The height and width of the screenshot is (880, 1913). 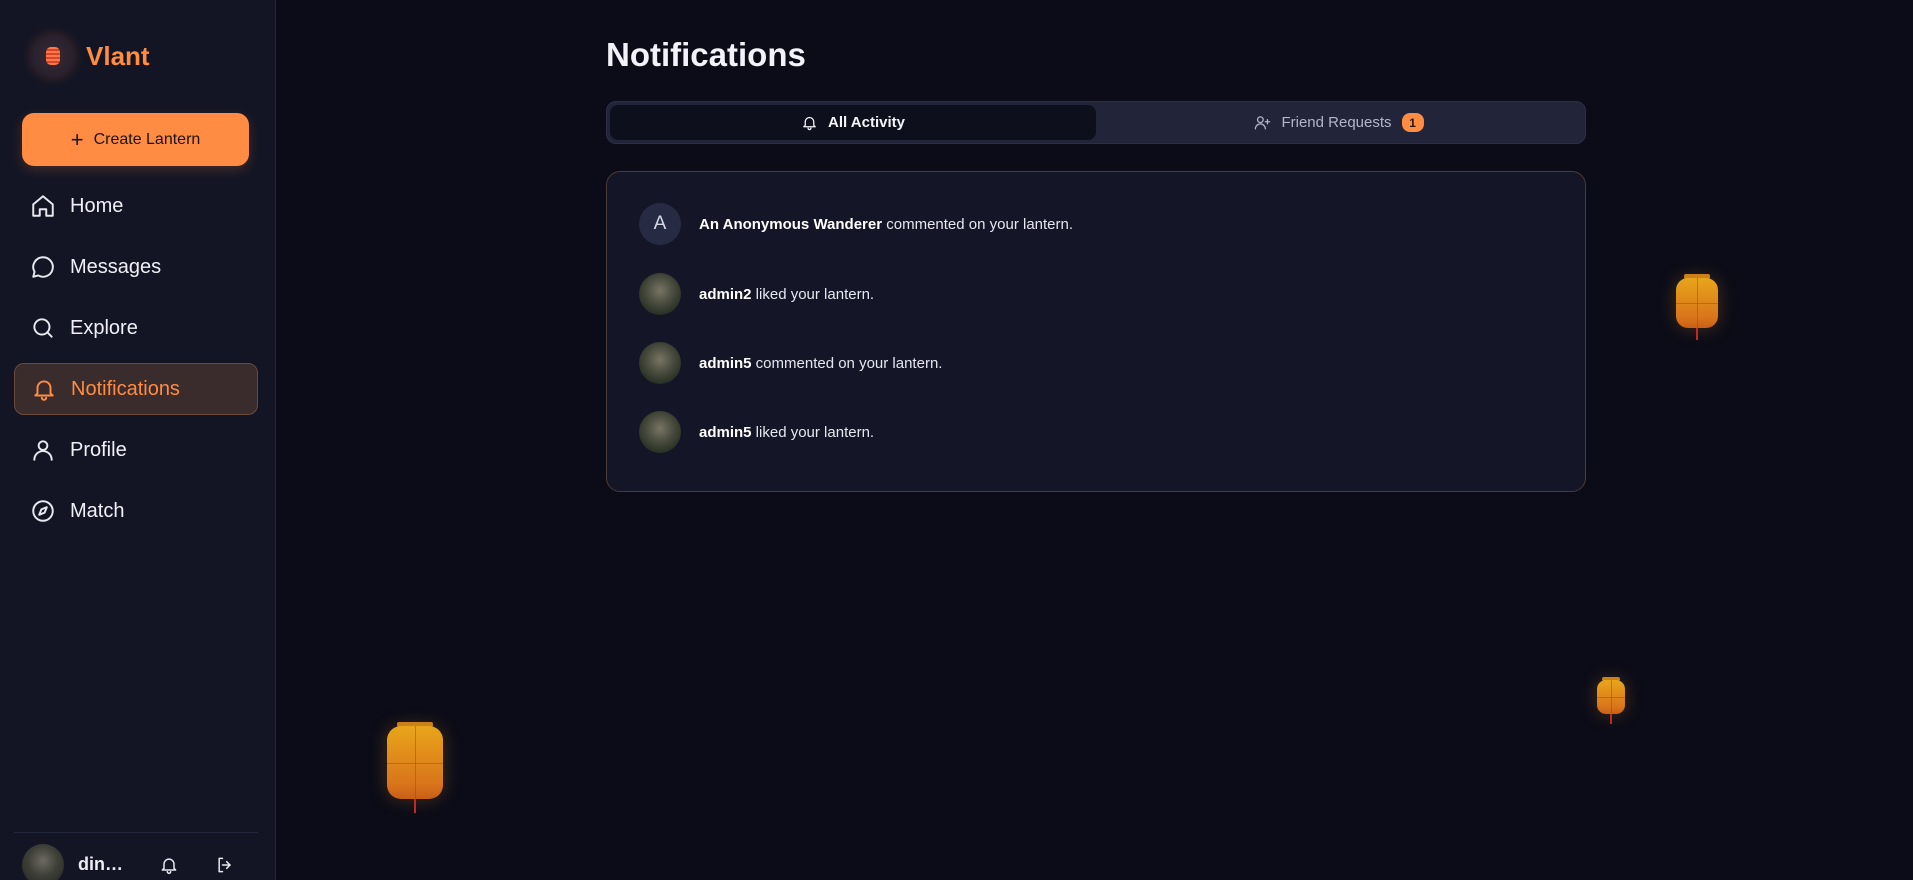 What do you see at coordinates (1263, 123) in the screenshot?
I see `user-plus-icon` at bounding box center [1263, 123].